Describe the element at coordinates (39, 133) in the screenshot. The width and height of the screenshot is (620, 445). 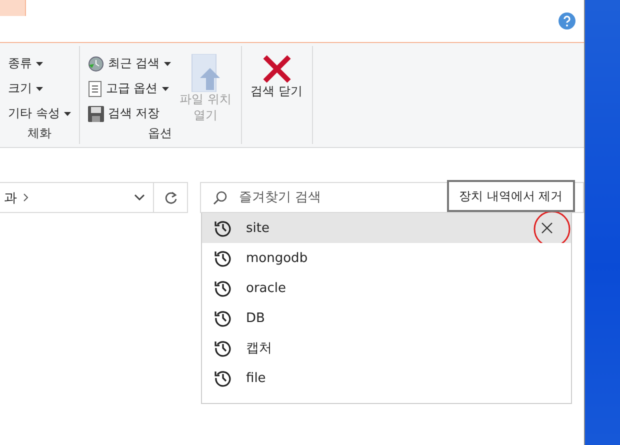
I see `group-label: 체화` at that location.